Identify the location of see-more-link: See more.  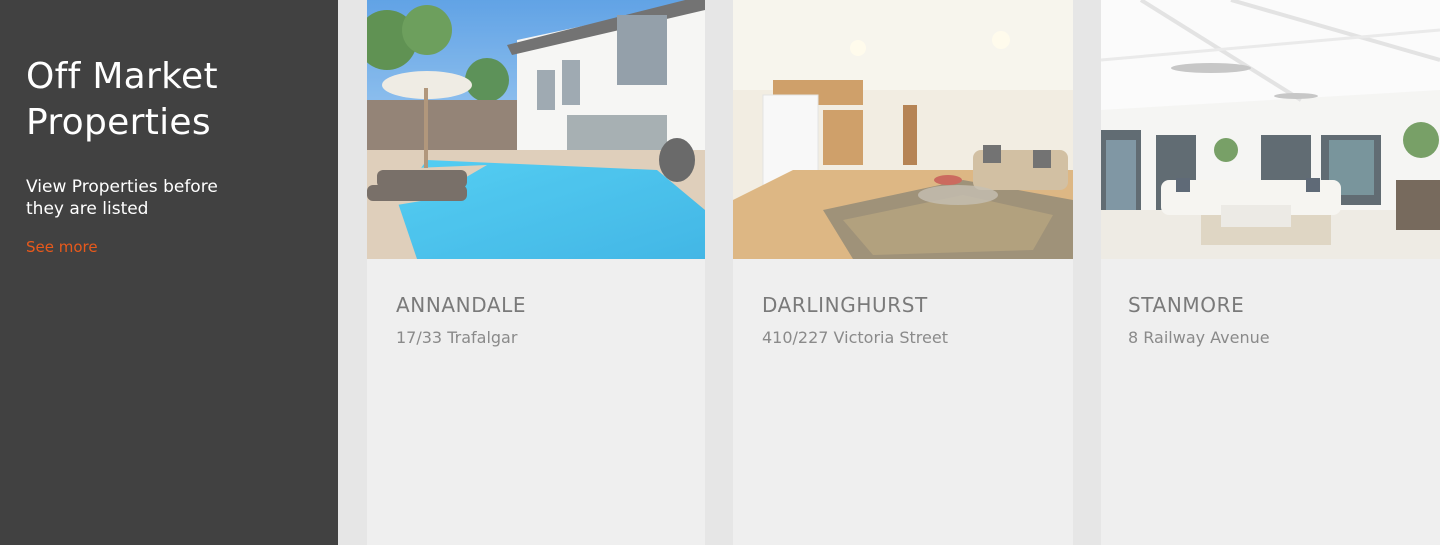
(62, 247).